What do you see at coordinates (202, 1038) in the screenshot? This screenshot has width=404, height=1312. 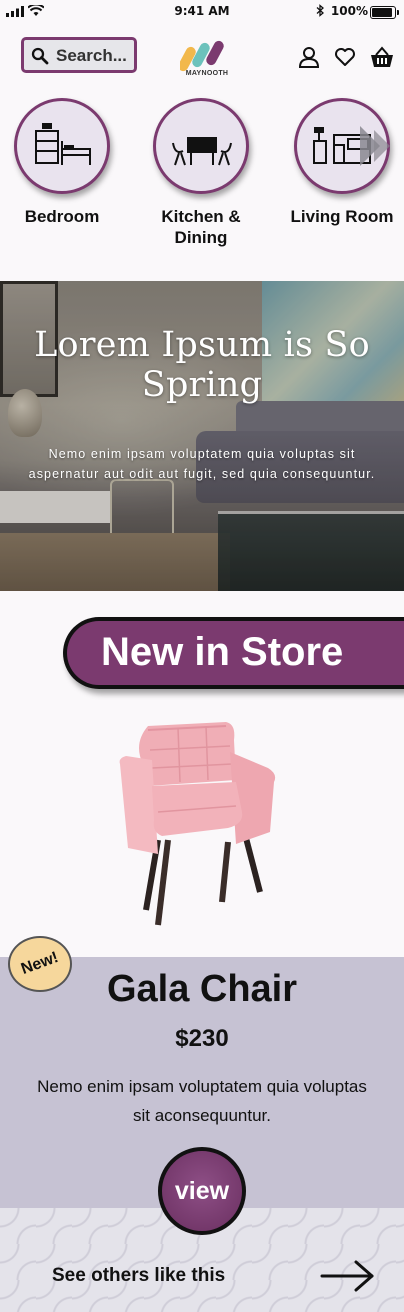 I see `product-price: $230` at bounding box center [202, 1038].